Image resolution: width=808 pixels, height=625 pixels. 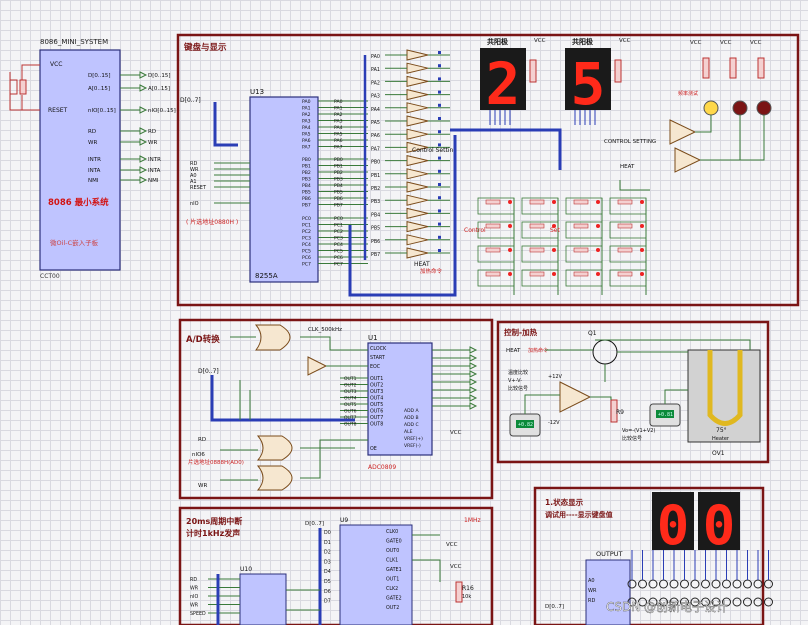 What do you see at coordinates (338, 258) in the screenshot?
I see `kbd-port_c-out-6: PC6` at bounding box center [338, 258].